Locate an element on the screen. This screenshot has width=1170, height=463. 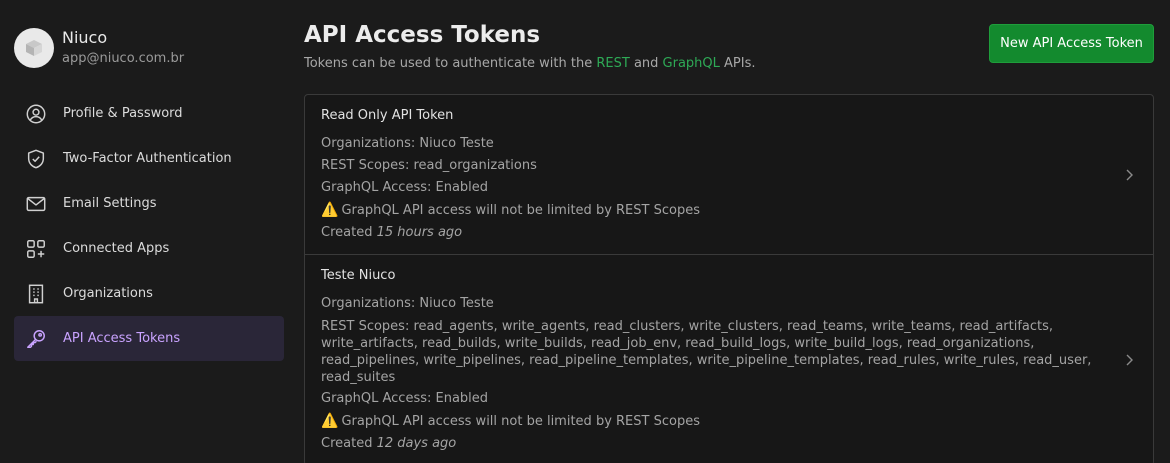
sidebar-item-label: Connected Apps is located at coordinates (116, 248).